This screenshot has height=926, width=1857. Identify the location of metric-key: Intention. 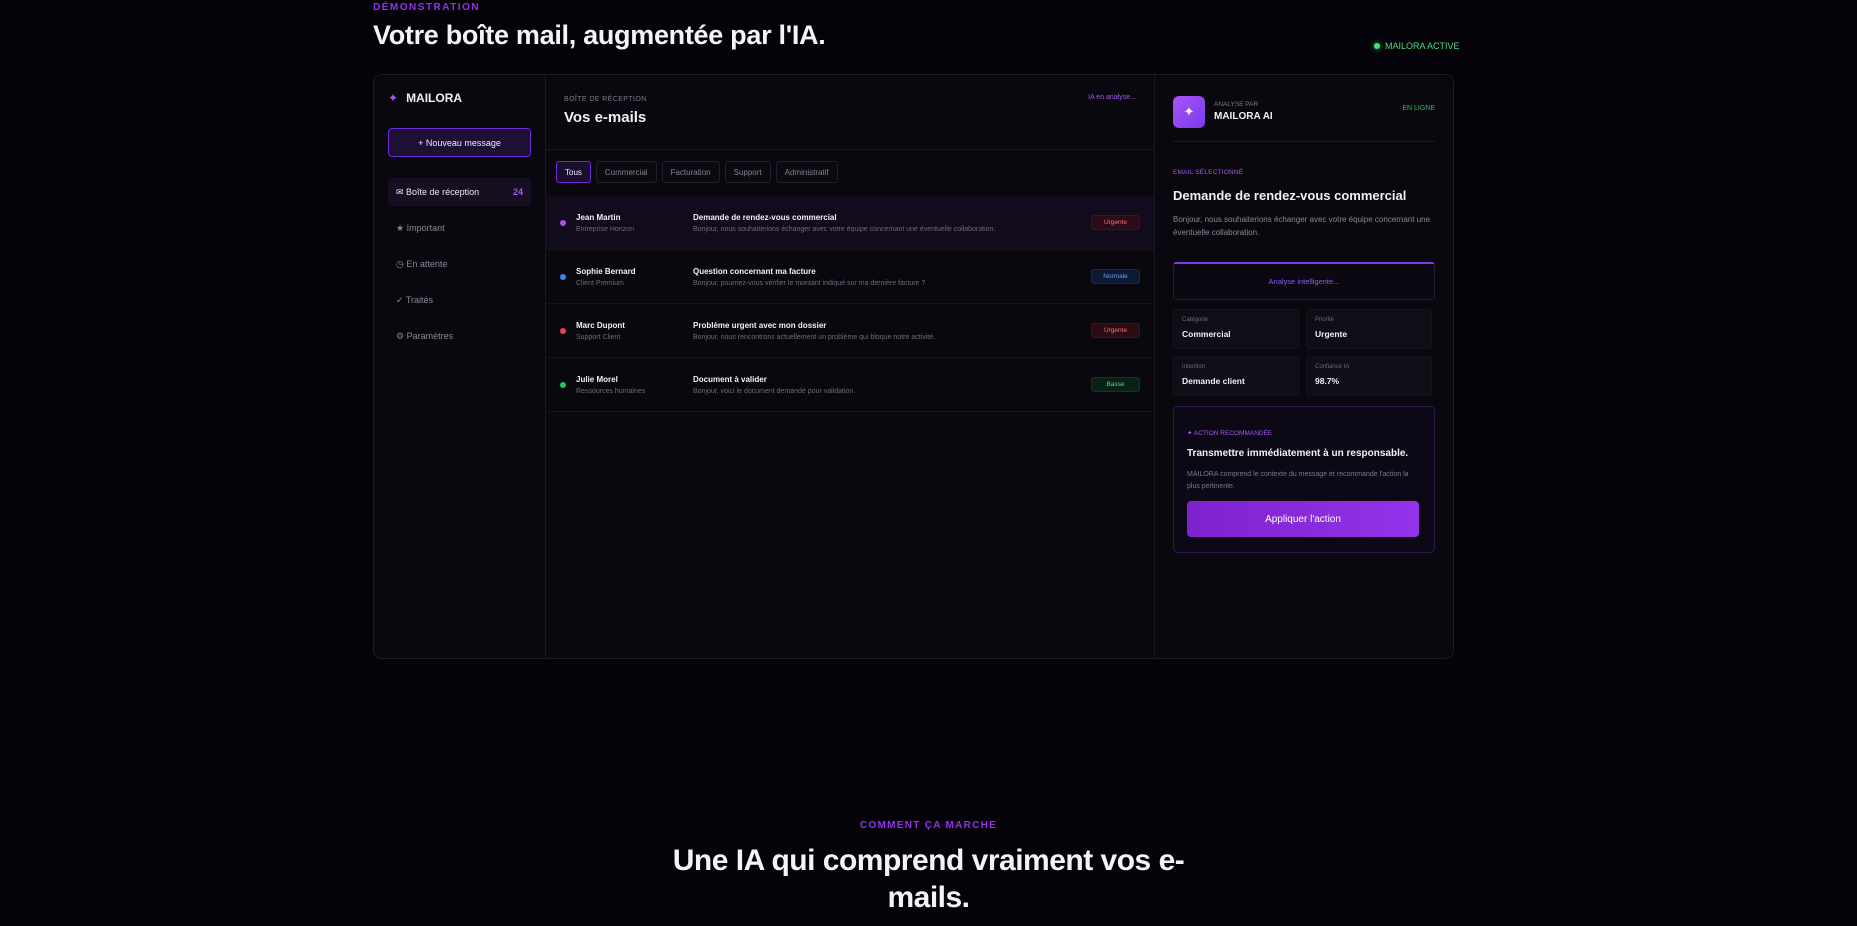
(1194, 367).